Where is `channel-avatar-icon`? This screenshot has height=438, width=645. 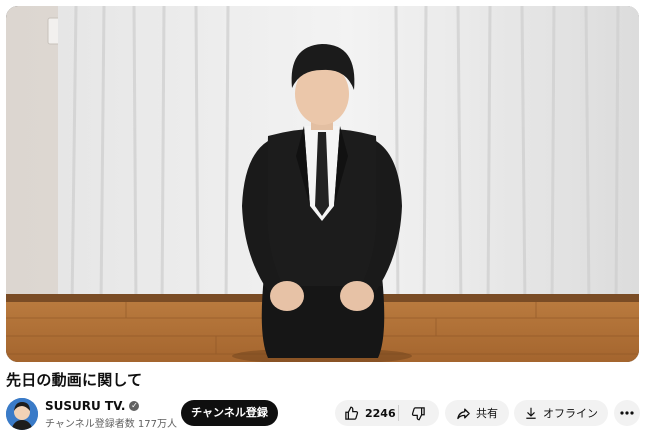 channel-avatar-icon is located at coordinates (22, 414).